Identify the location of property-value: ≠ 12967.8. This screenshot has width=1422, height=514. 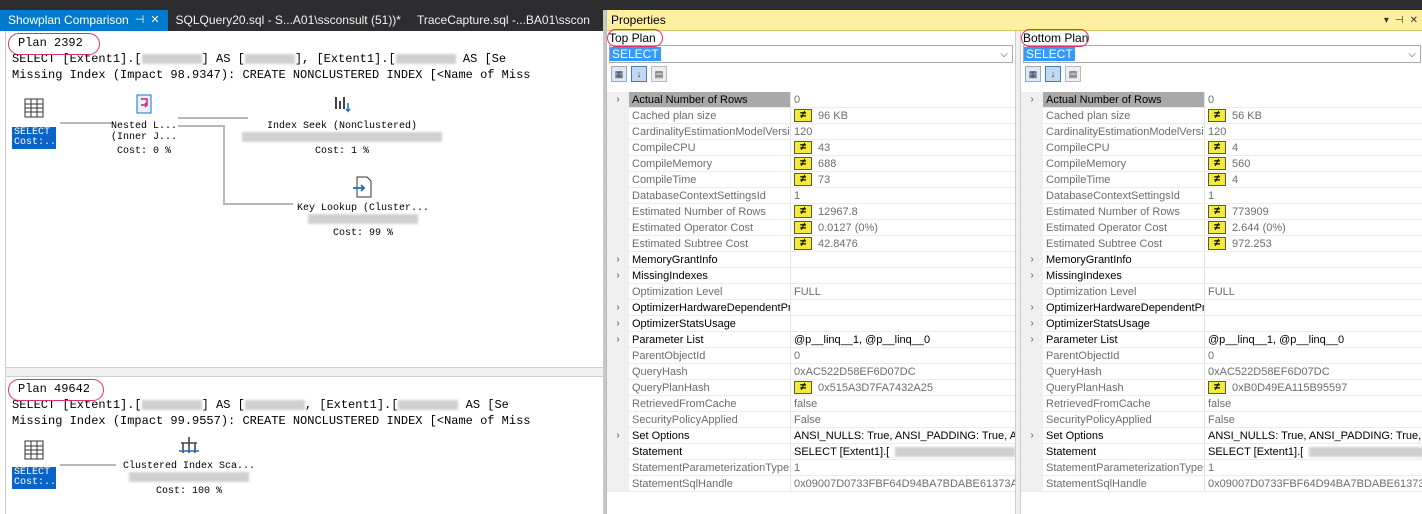
(903, 211).